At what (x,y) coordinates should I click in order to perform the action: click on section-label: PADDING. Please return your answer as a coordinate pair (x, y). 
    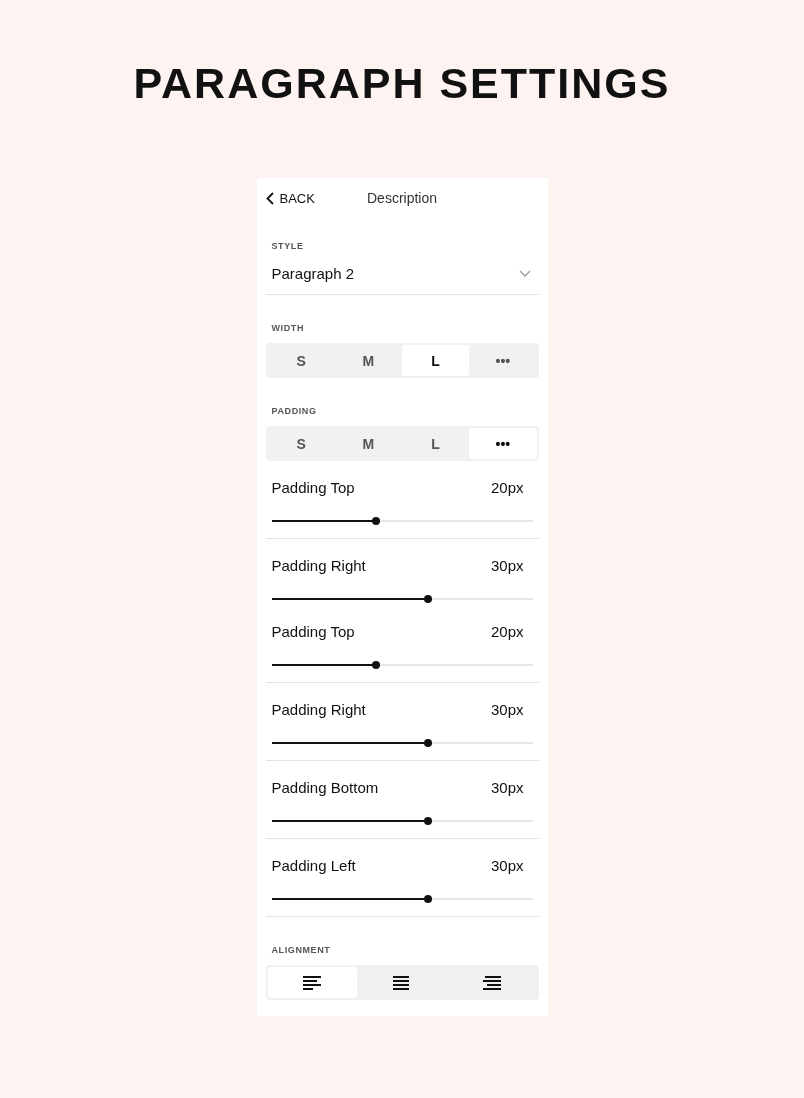
    Looking at the image, I should click on (294, 411).